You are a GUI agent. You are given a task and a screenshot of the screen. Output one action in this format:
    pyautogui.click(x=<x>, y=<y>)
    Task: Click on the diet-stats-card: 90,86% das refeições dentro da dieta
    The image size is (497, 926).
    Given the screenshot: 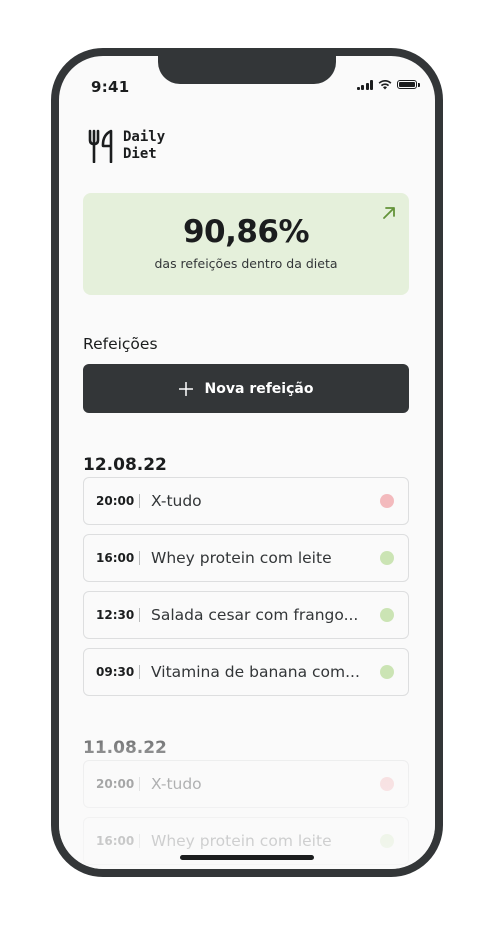 What is the action you would take?
    pyautogui.click(x=246, y=244)
    